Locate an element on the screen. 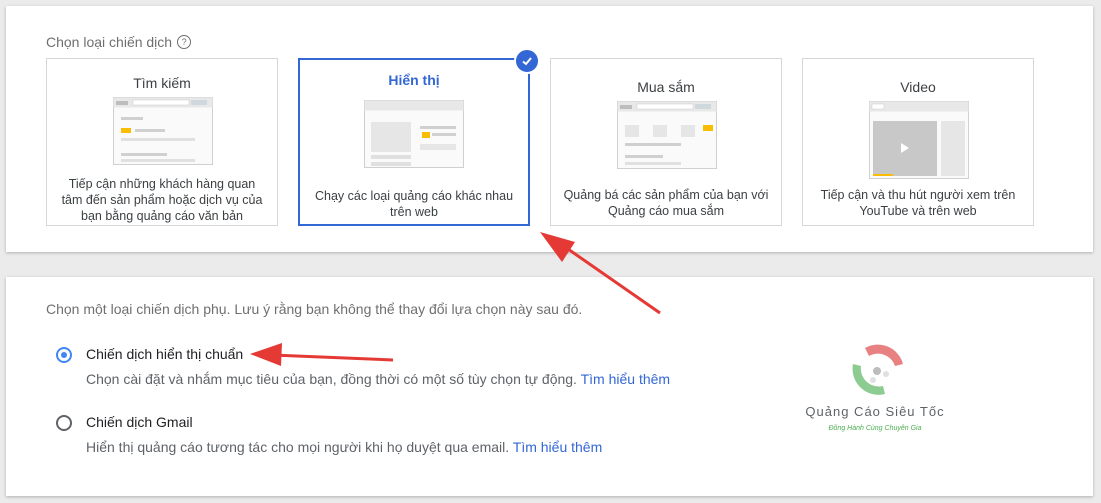 This screenshot has width=1101, height=503. watermark-name: Quảng Cáo Siêu Tốc is located at coordinates (875, 411).